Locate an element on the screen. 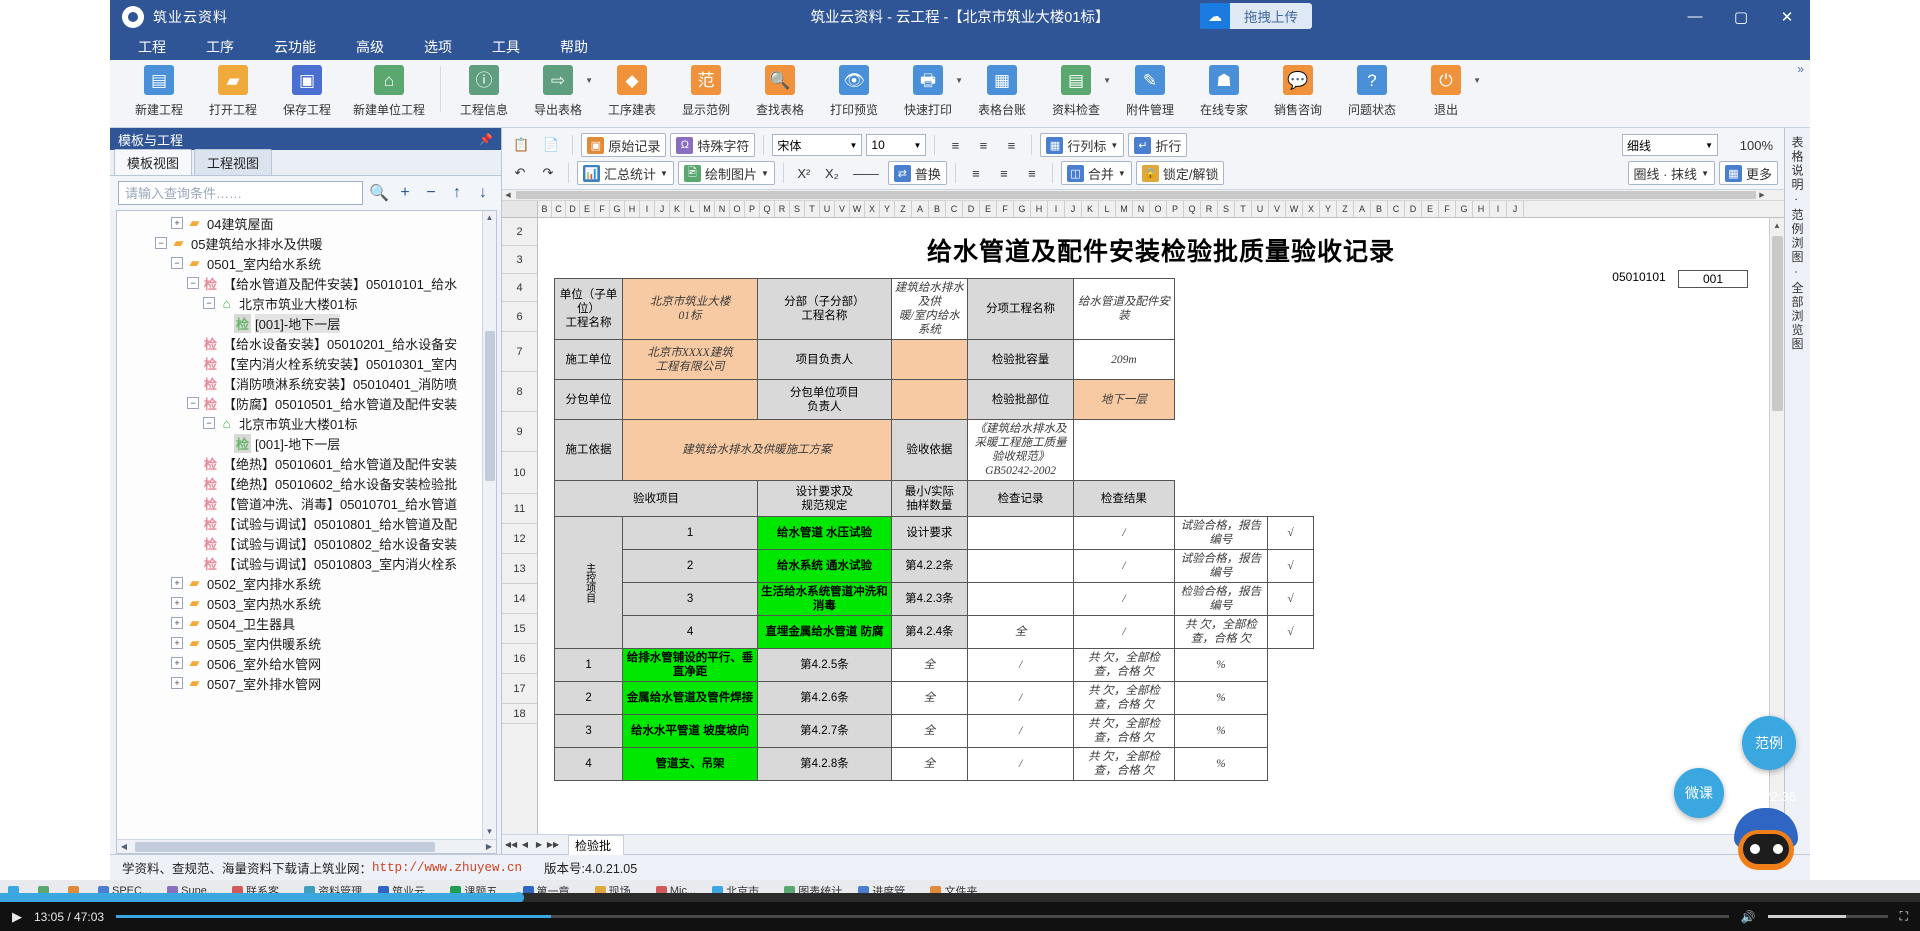  form-cell: 分部（子分部） 工程名称 is located at coordinates (824, 309).